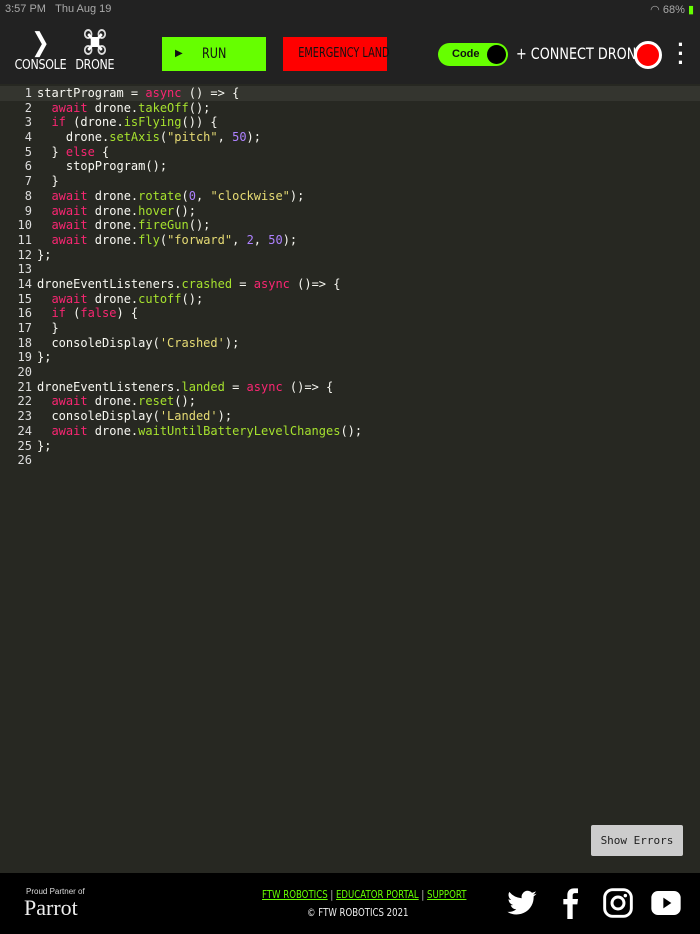  Describe the element at coordinates (350, 225) in the screenshot. I see `code-line: 10 await drone.fireGun();` at that location.